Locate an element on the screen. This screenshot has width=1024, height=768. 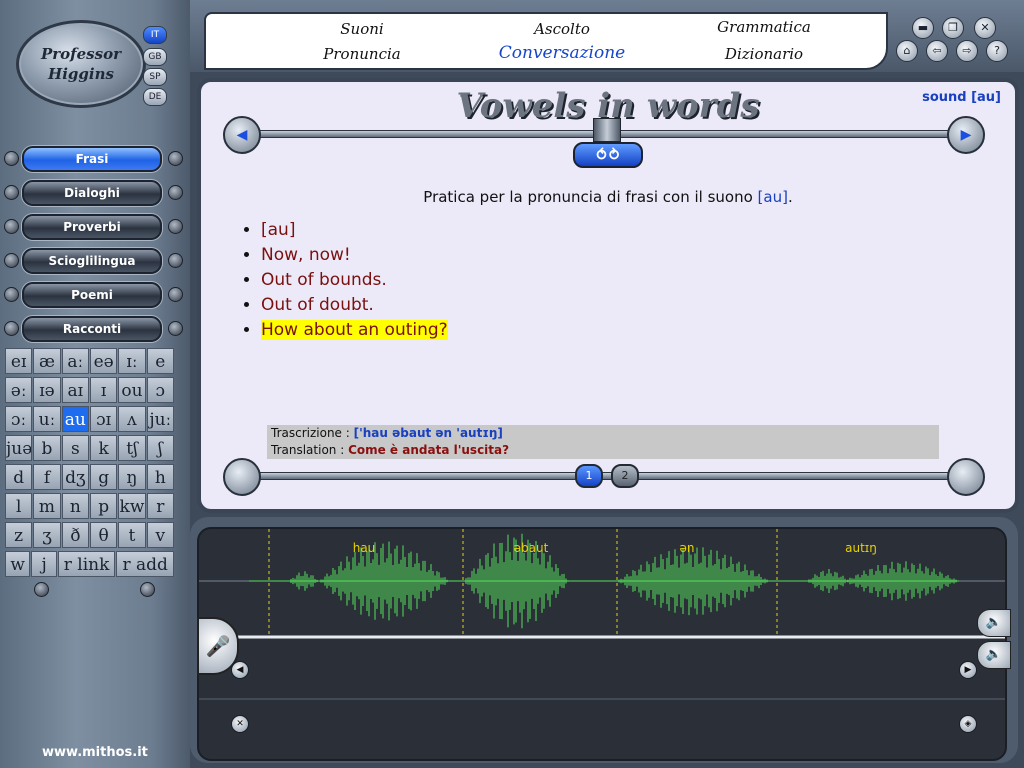
phoneme-button: p is located at coordinates (103, 506).